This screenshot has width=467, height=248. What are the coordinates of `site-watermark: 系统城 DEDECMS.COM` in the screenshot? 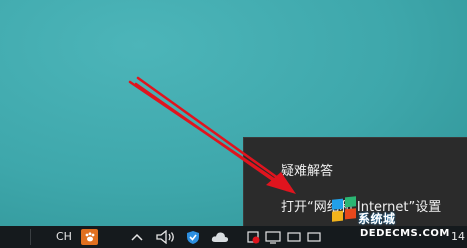 It's located at (398, 222).